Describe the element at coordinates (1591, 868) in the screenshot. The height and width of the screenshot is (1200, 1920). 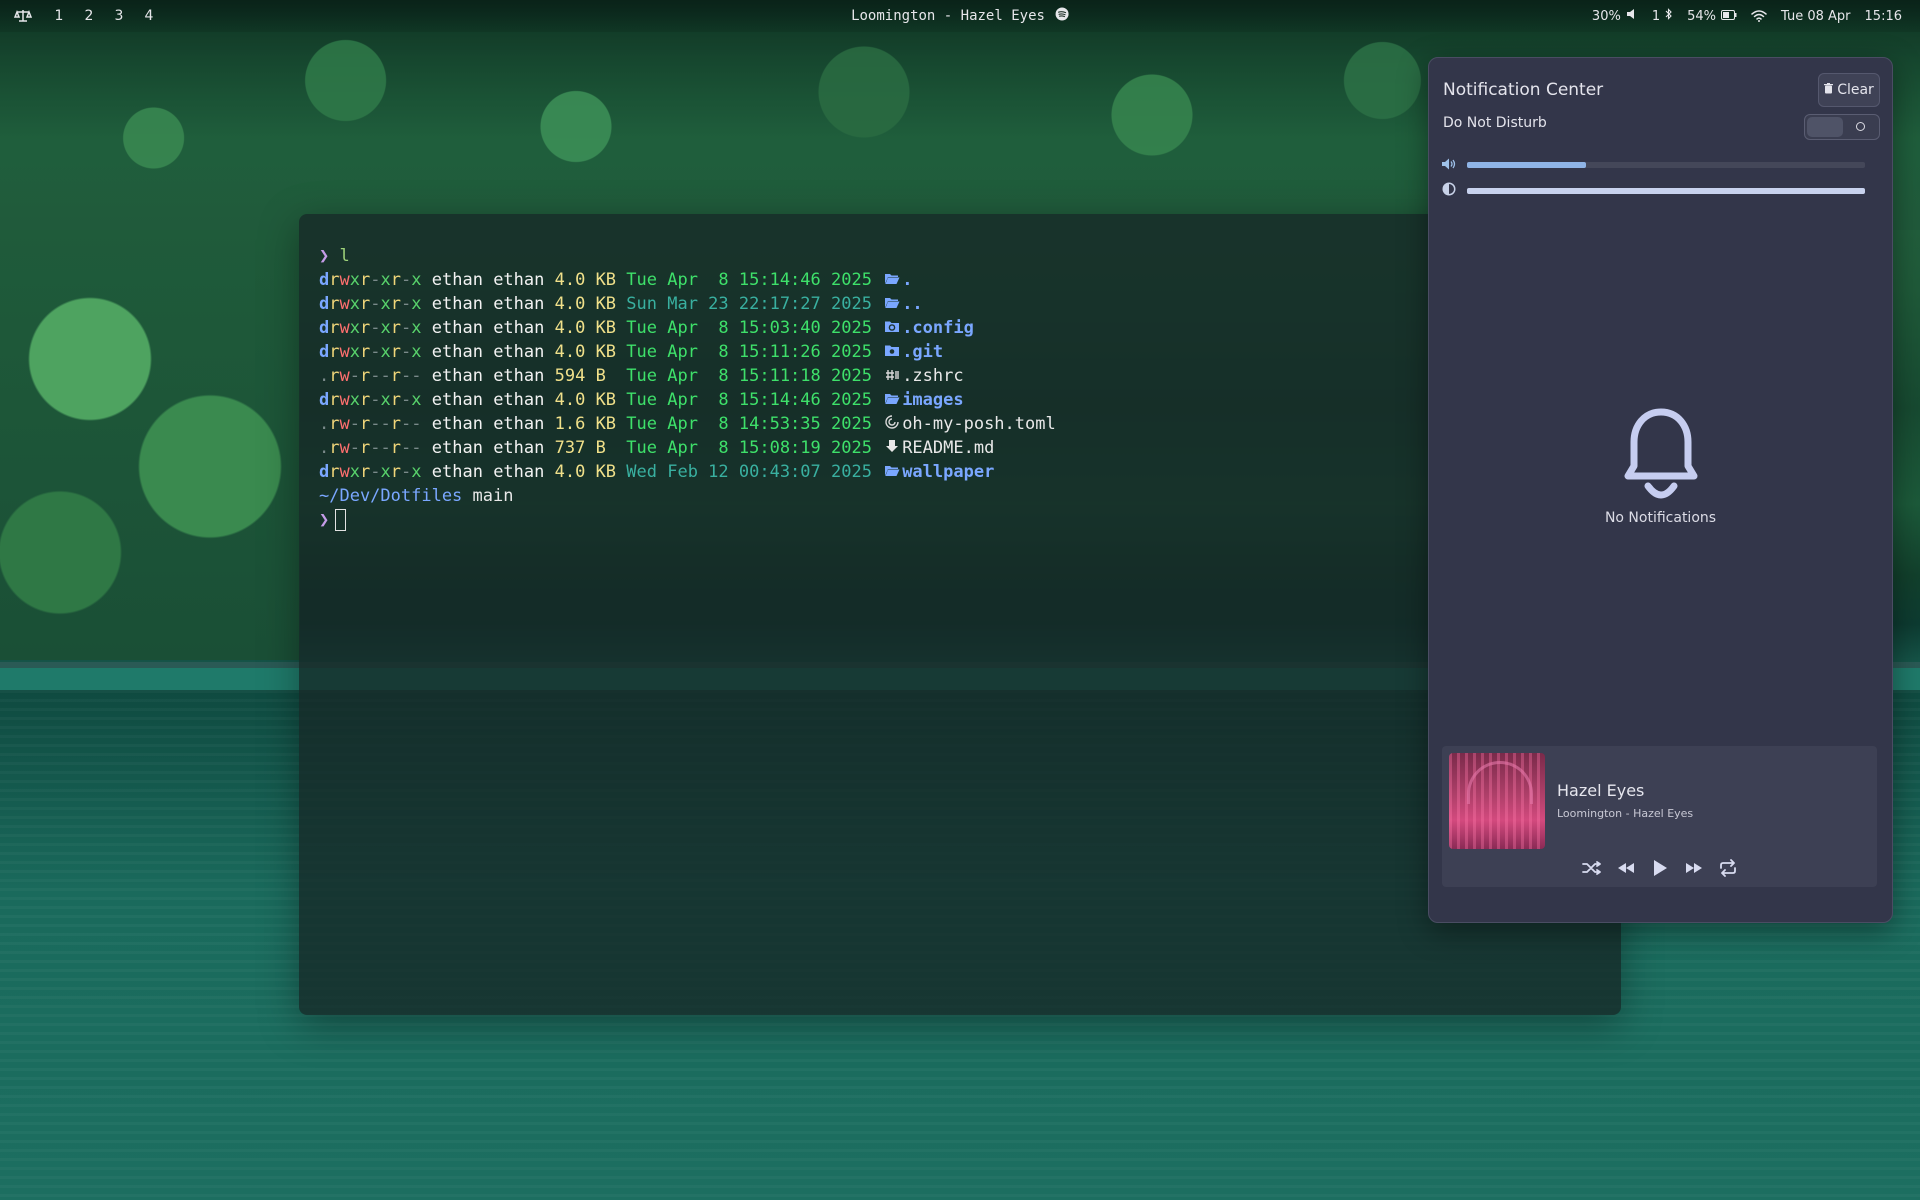
I see `shuffle-icon` at that location.